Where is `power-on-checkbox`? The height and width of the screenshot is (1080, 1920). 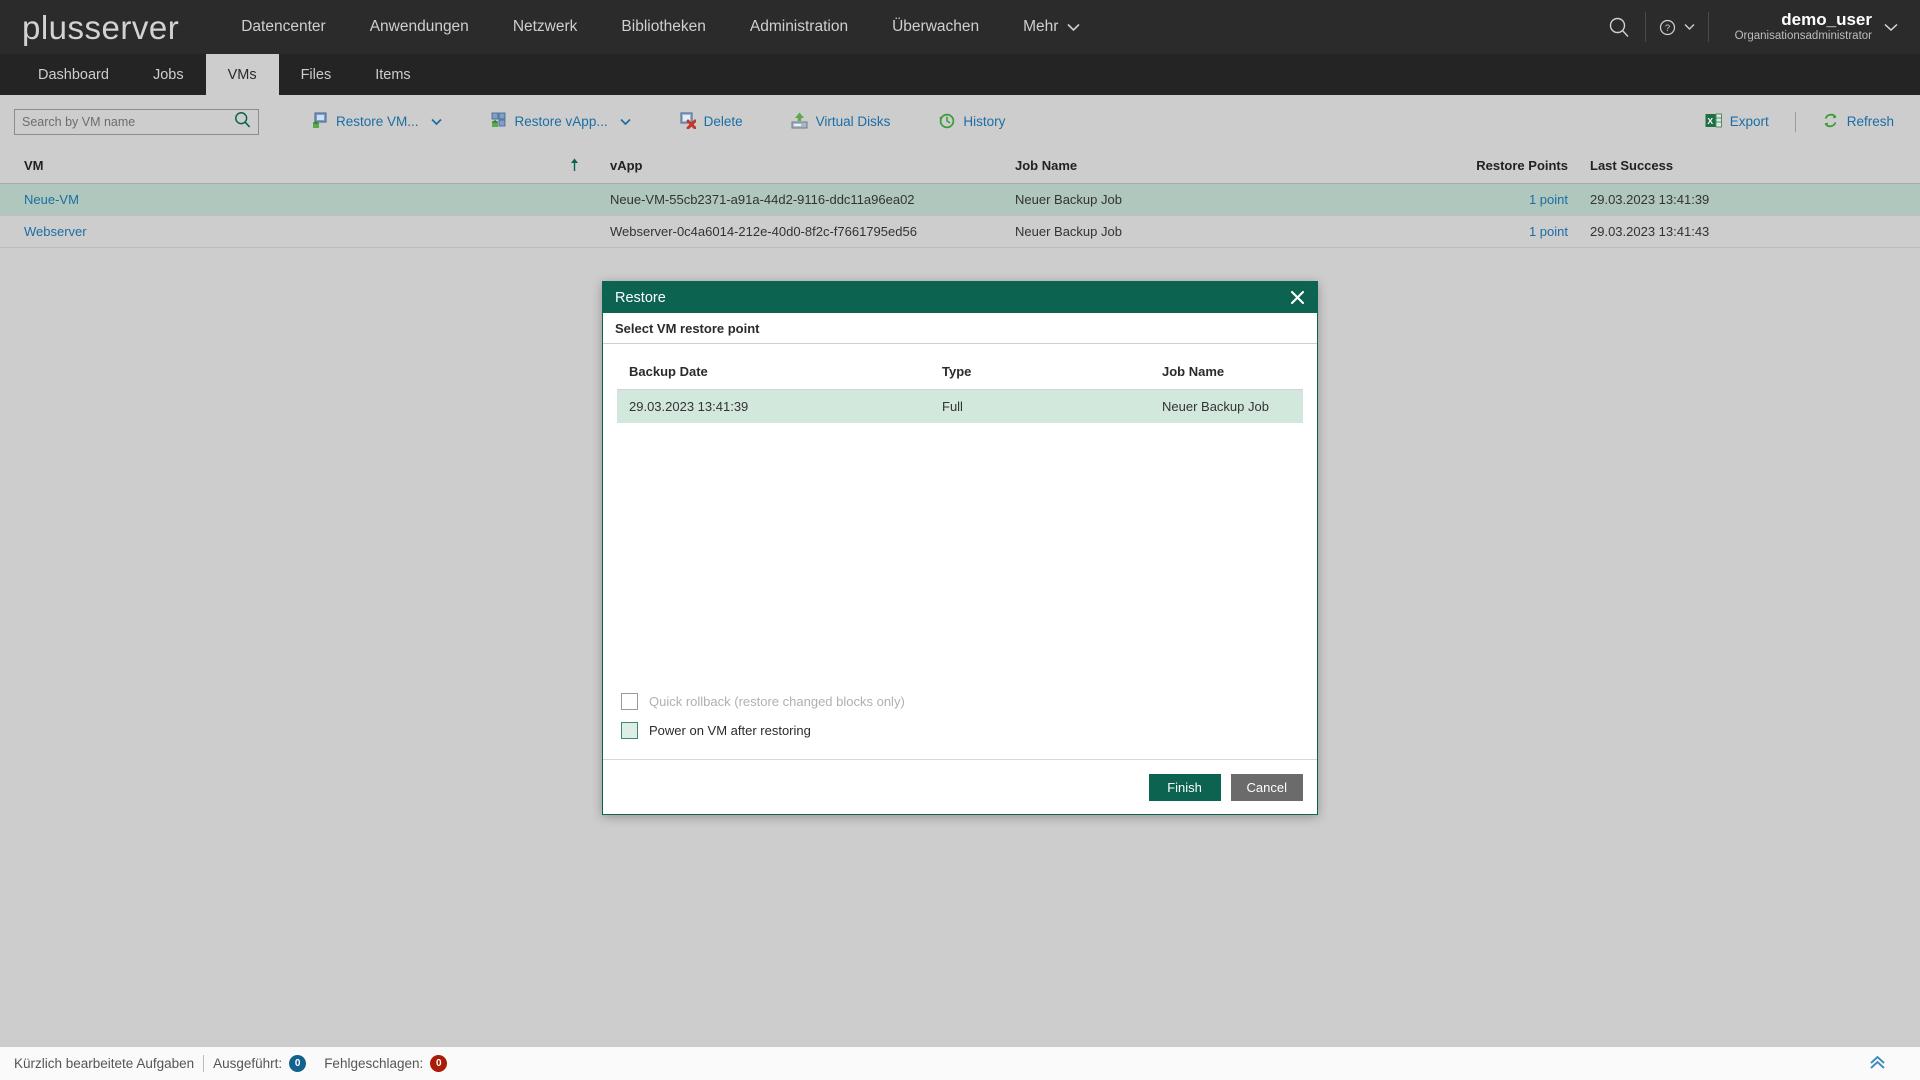
power-on-checkbox is located at coordinates (629, 730).